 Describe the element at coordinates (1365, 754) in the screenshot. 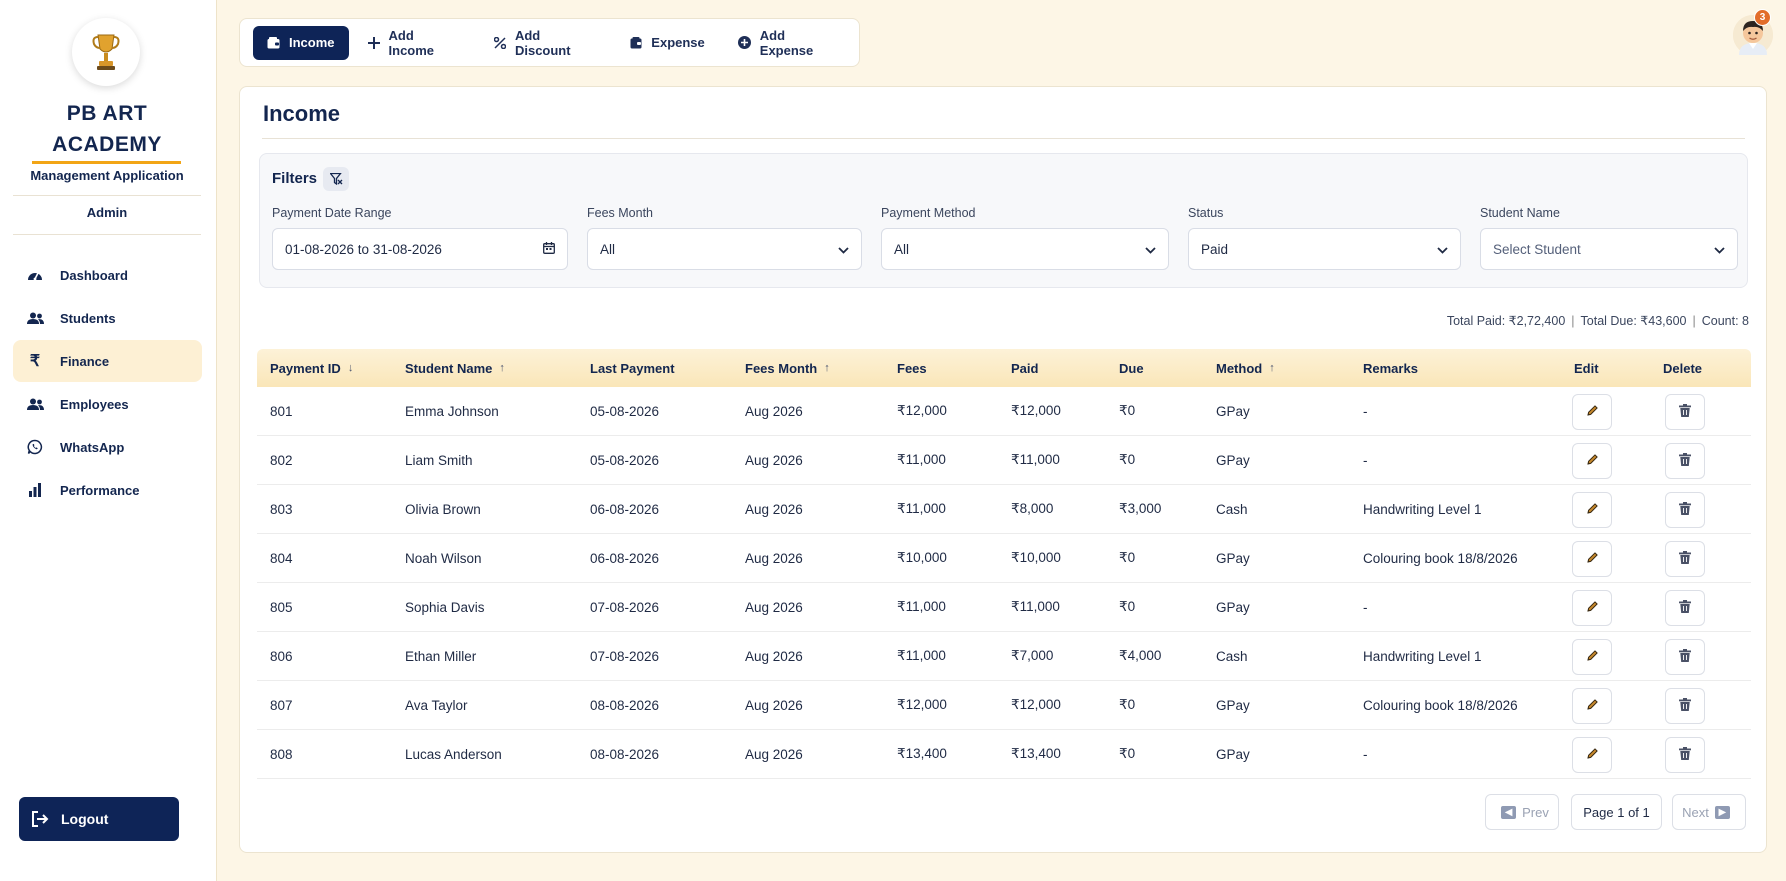

I see `cell-remarks: -` at that location.